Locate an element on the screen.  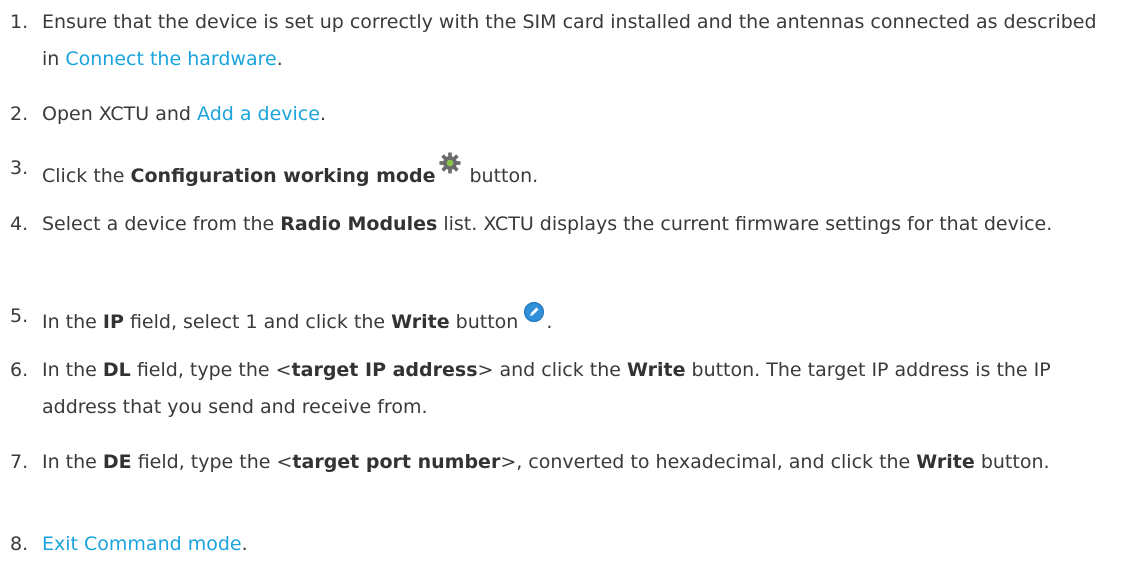
write-icon is located at coordinates (534, 310).